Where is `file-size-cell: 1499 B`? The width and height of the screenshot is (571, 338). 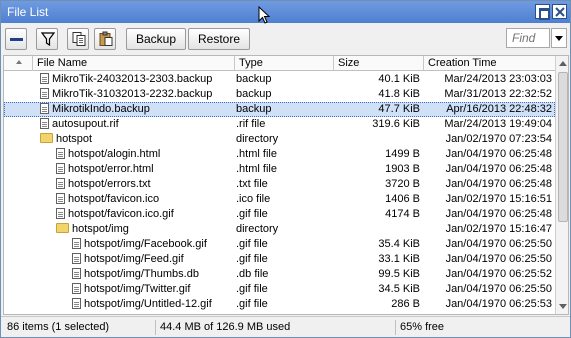 file-size-cell: 1499 B is located at coordinates (402, 154).